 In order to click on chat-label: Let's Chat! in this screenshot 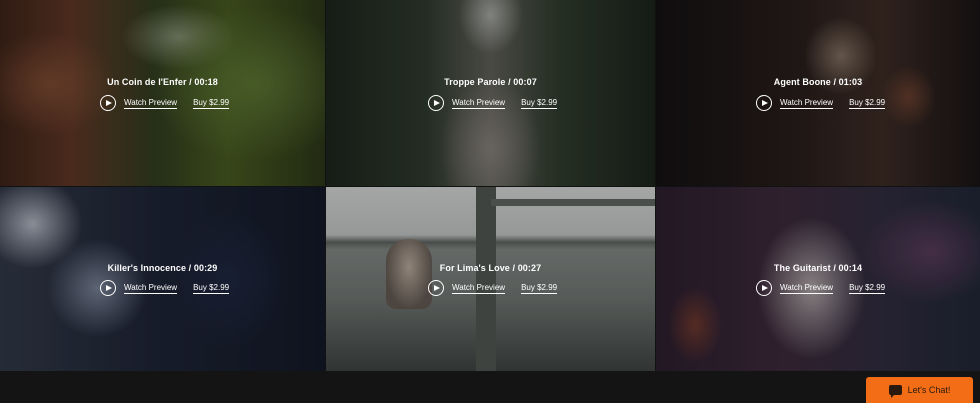, I will do `click(929, 390)`.